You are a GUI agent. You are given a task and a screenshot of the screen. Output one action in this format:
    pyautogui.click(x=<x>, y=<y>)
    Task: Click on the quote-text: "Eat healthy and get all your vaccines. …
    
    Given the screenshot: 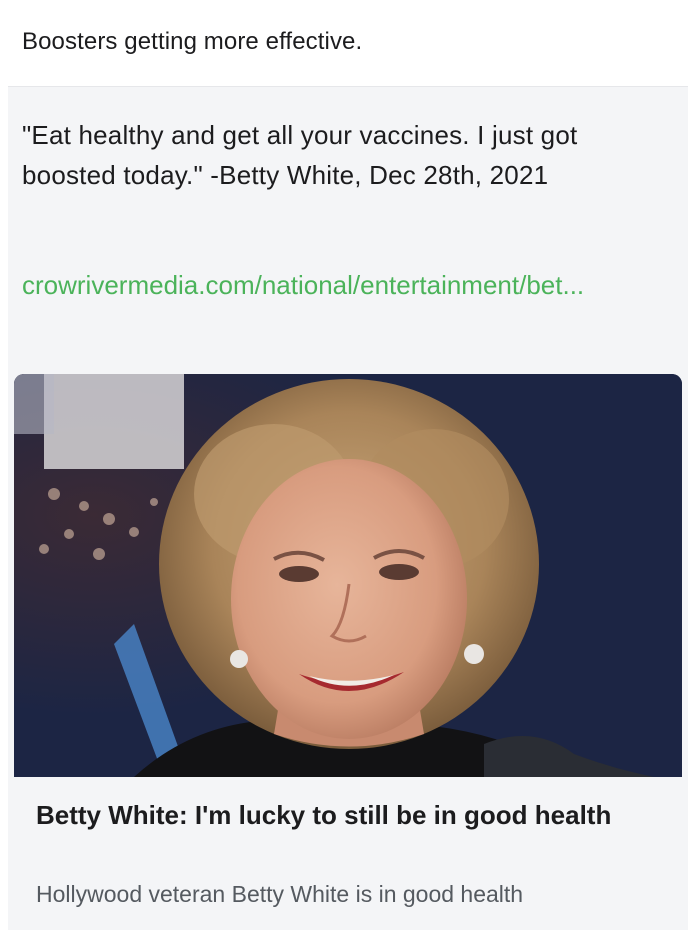 What is the action you would take?
    pyautogui.click(x=300, y=155)
    